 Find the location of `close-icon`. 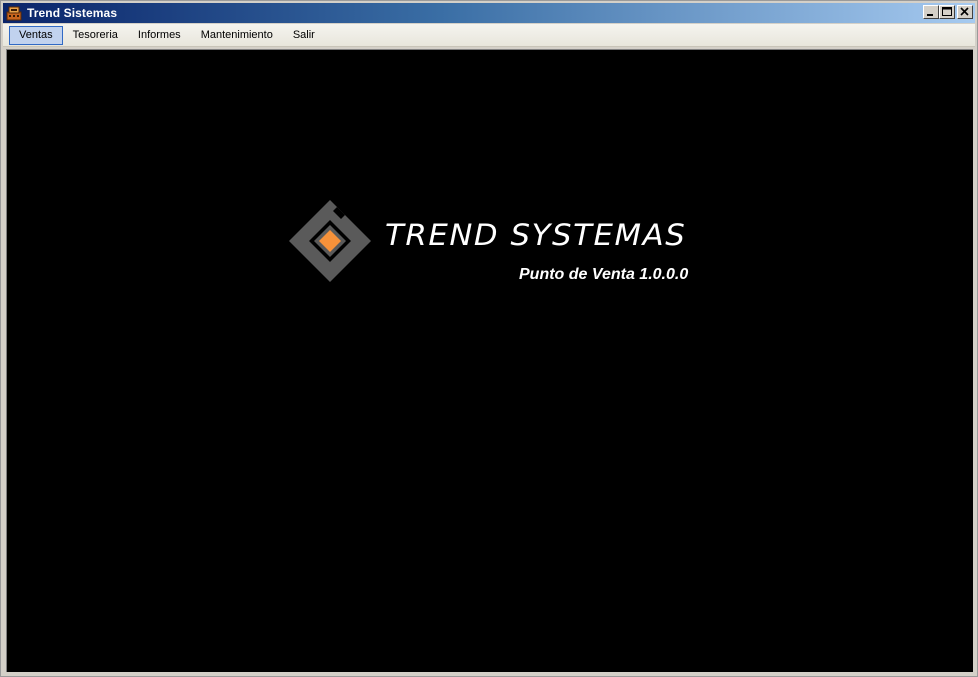

close-icon is located at coordinates (964, 11).